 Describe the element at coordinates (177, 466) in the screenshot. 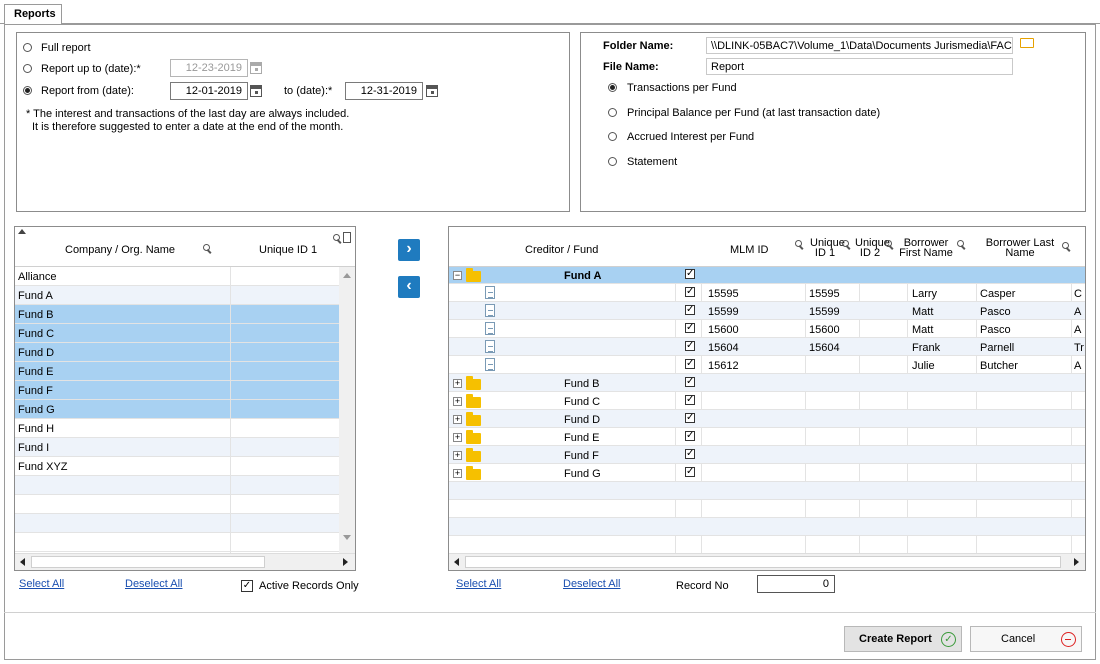

I see `table-row: Fund XYZ` at that location.